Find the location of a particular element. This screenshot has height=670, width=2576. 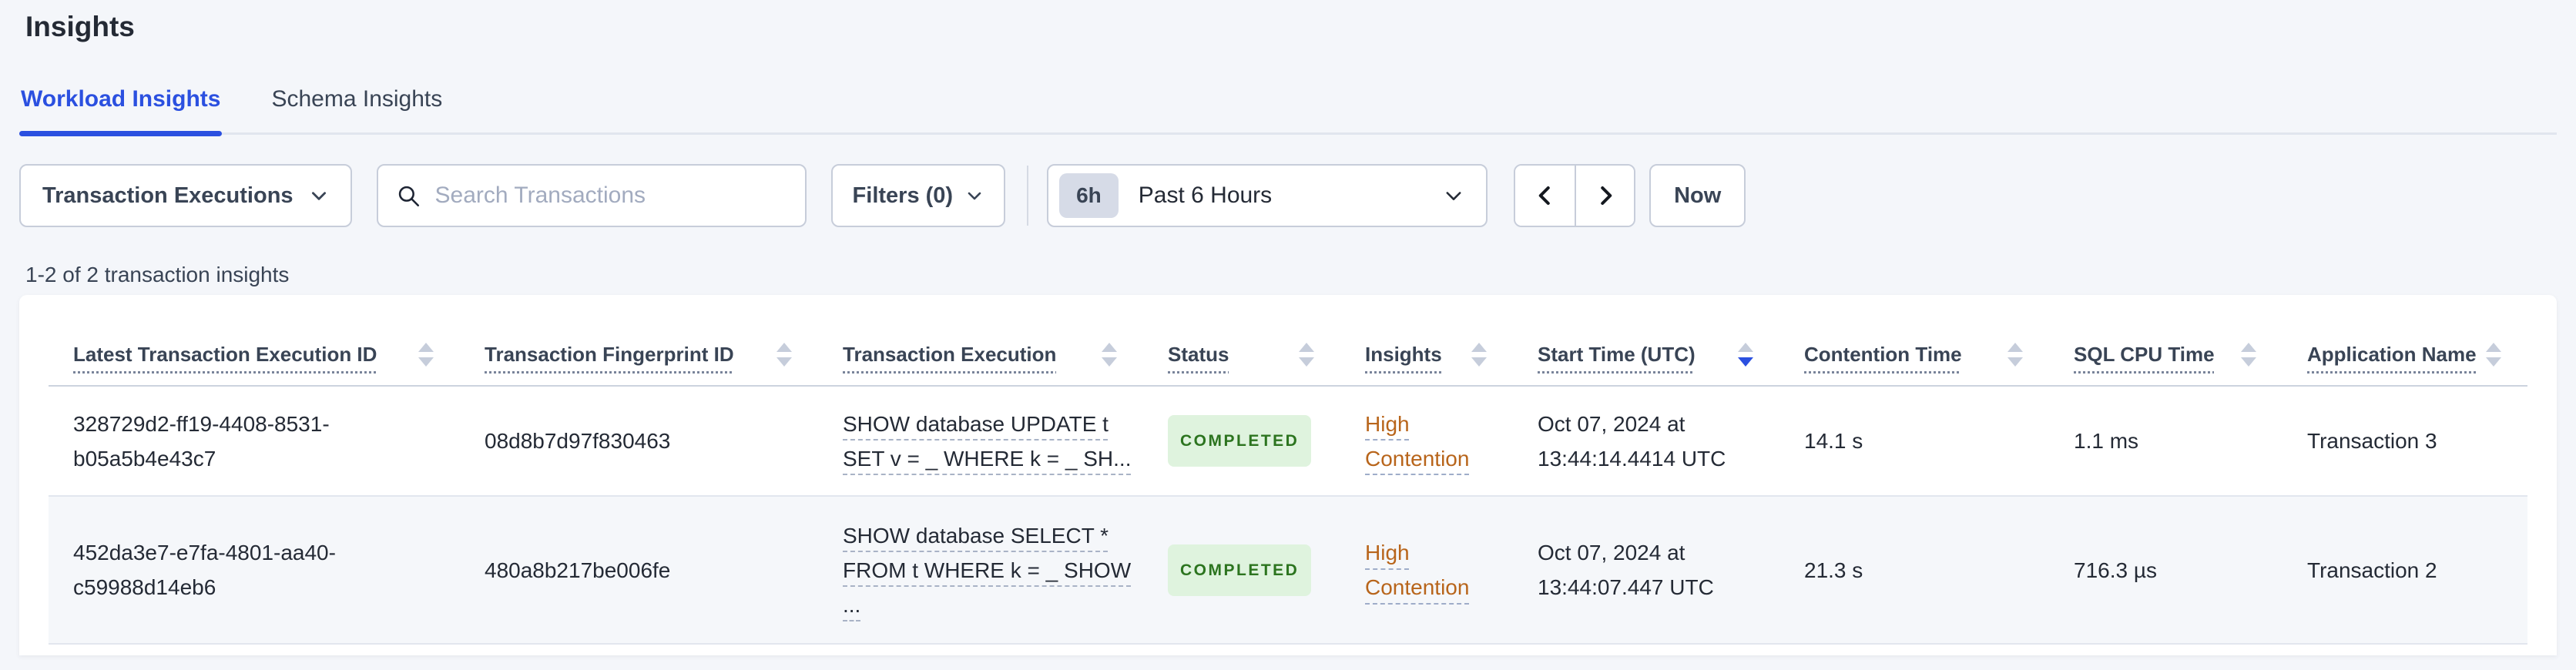

search-input is located at coordinates (610, 195).